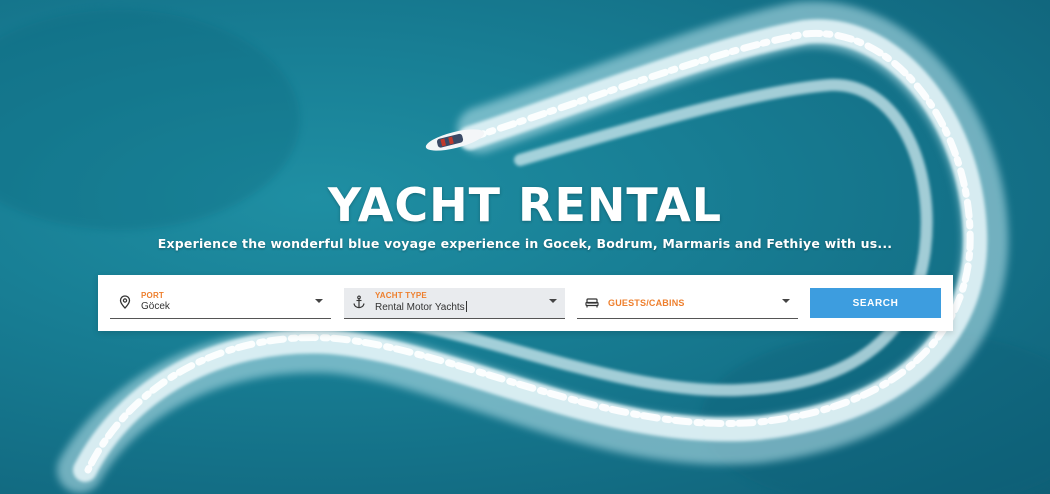 The image size is (1050, 494). I want to click on yacht-type-label: YACHT TYPE, so click(401, 295).